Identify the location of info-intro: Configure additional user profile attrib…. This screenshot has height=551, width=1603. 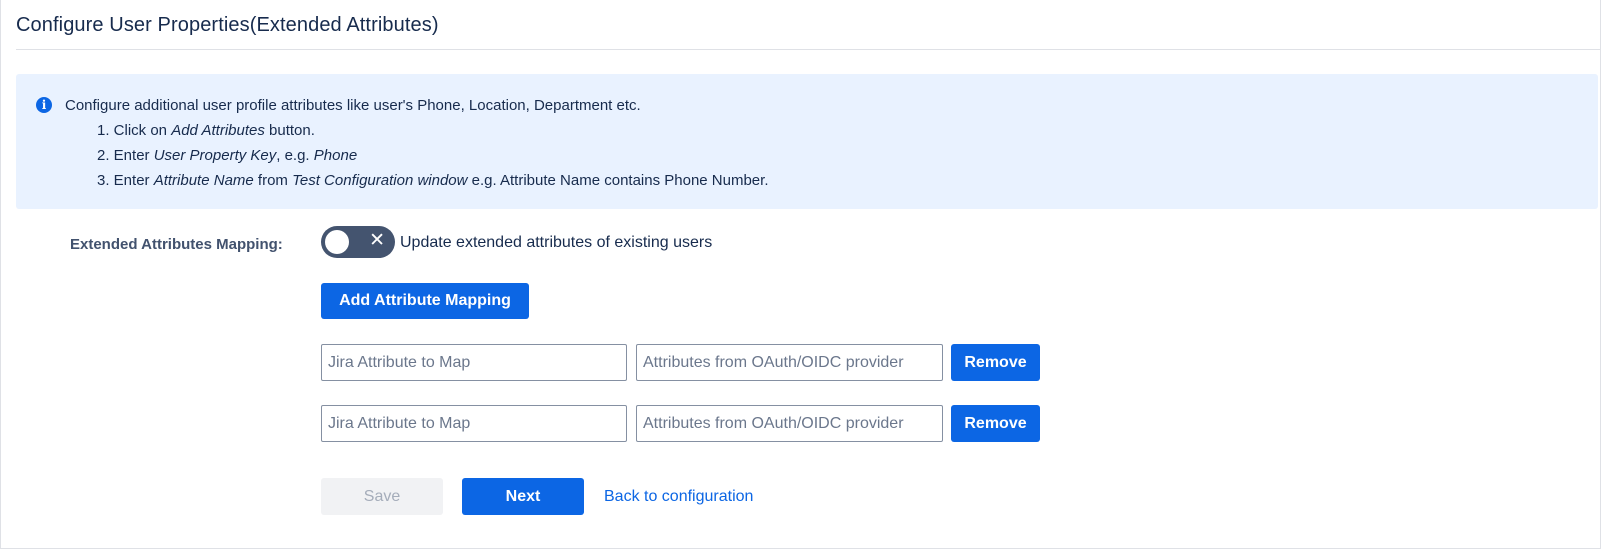
(353, 105).